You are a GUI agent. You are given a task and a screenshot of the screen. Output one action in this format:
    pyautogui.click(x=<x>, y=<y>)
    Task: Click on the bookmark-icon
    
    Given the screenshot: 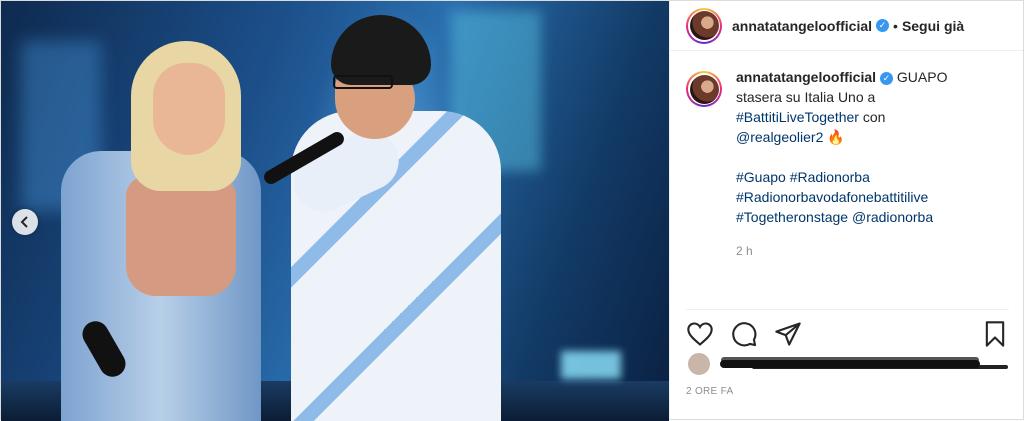 What is the action you would take?
    pyautogui.click(x=995, y=334)
    